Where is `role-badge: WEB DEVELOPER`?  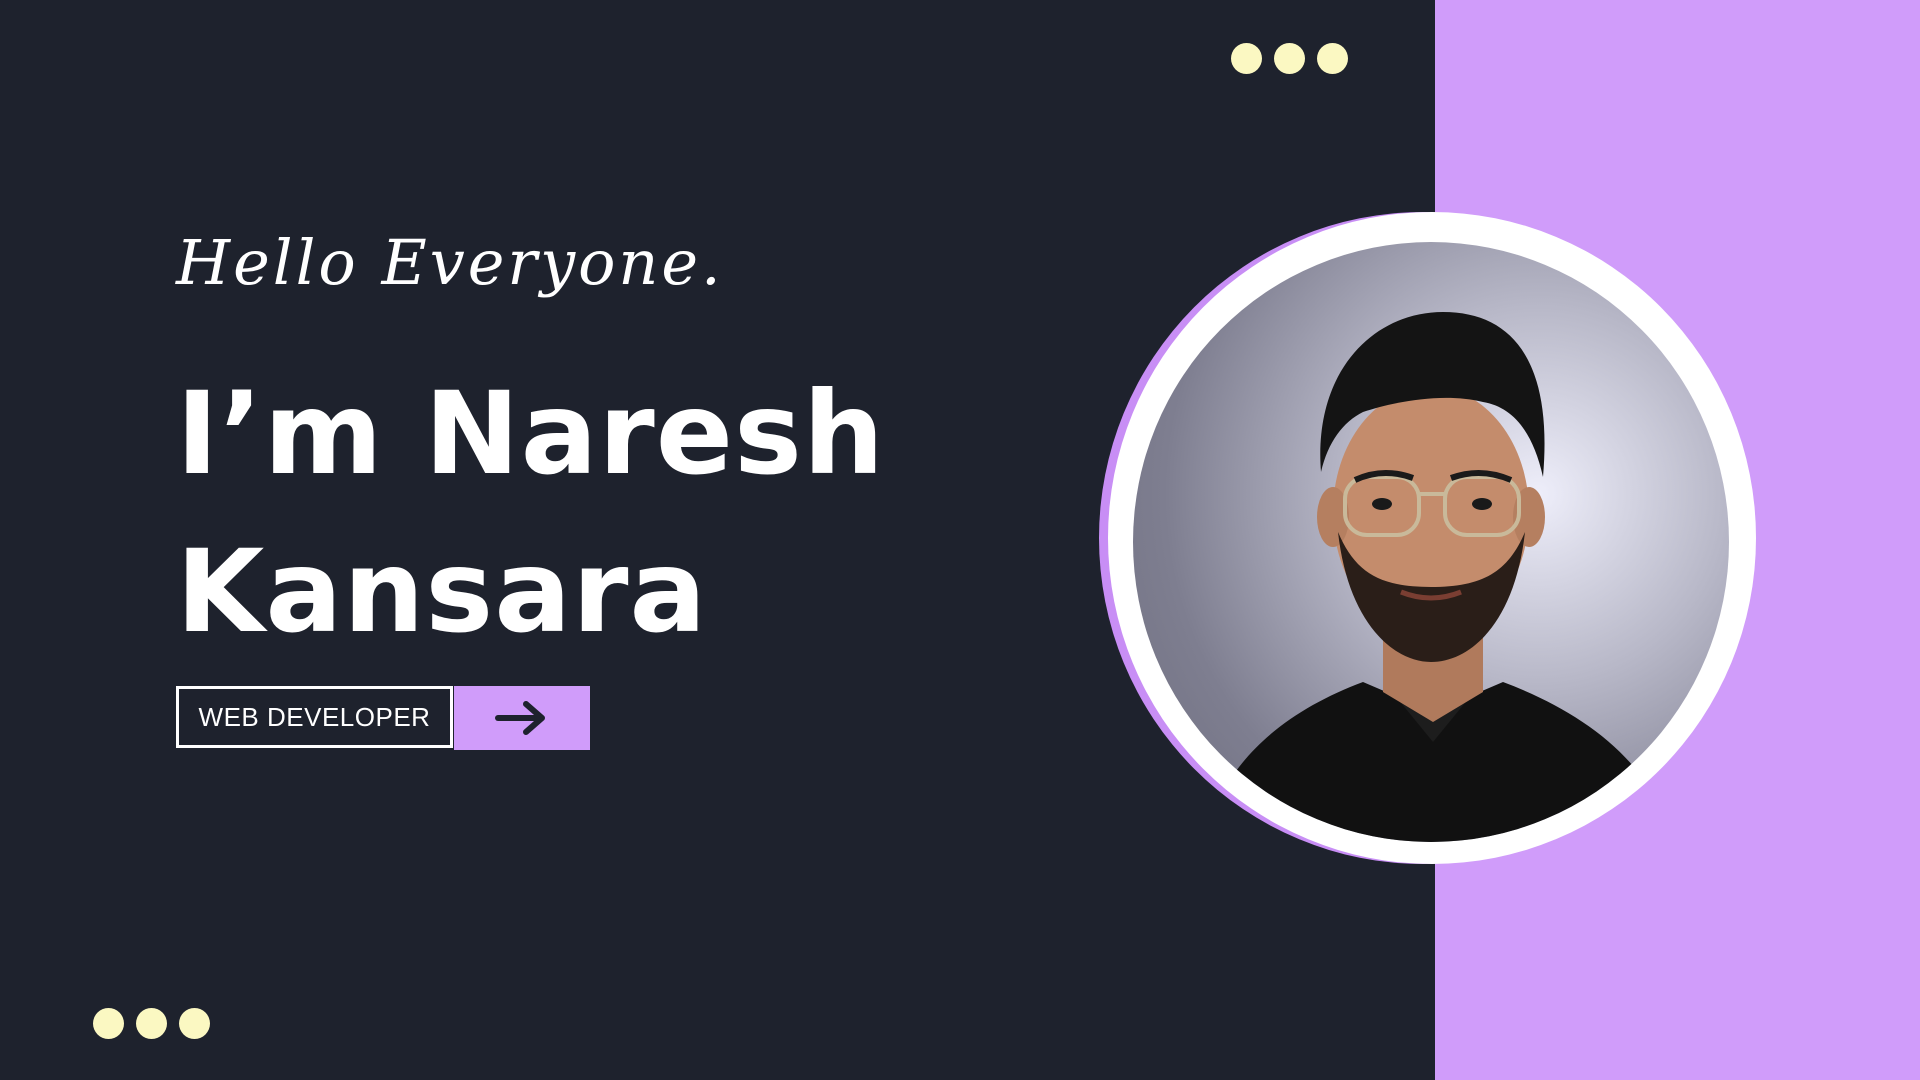
role-badge: WEB DEVELOPER is located at coordinates (314, 717).